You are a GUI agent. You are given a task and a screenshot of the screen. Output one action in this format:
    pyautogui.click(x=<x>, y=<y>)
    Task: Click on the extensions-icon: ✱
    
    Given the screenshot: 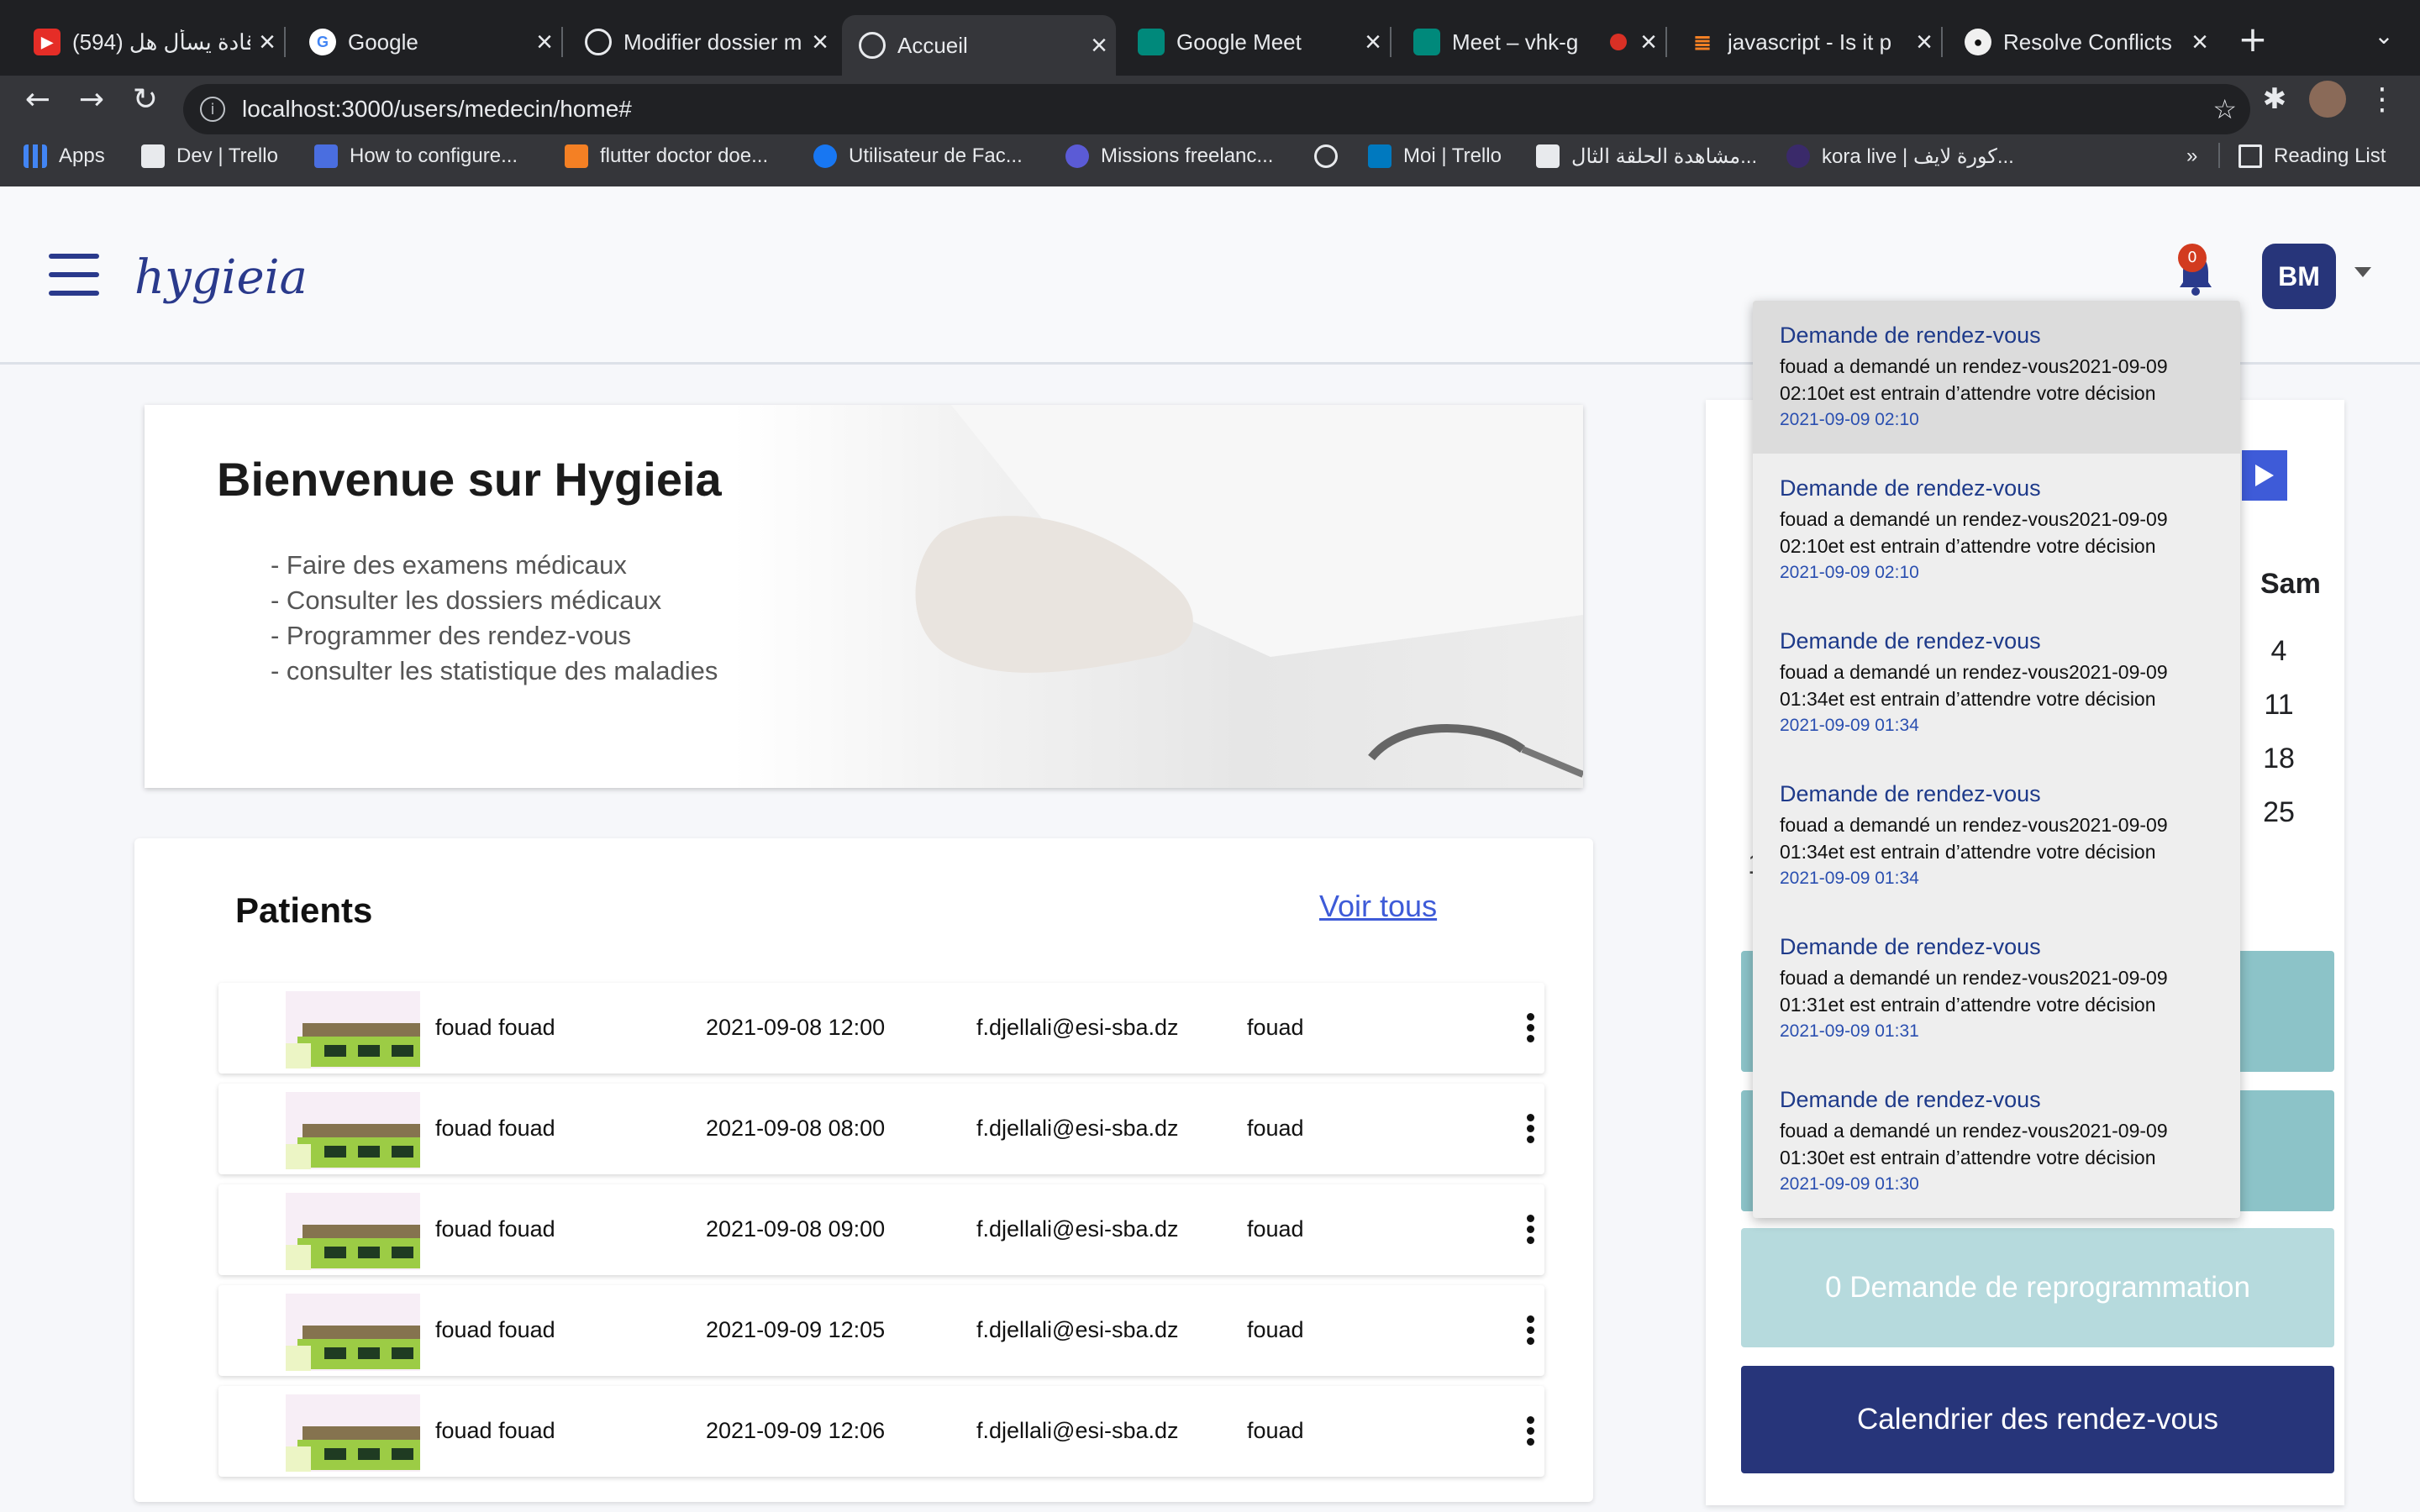 What is the action you would take?
    pyautogui.click(x=2275, y=99)
    